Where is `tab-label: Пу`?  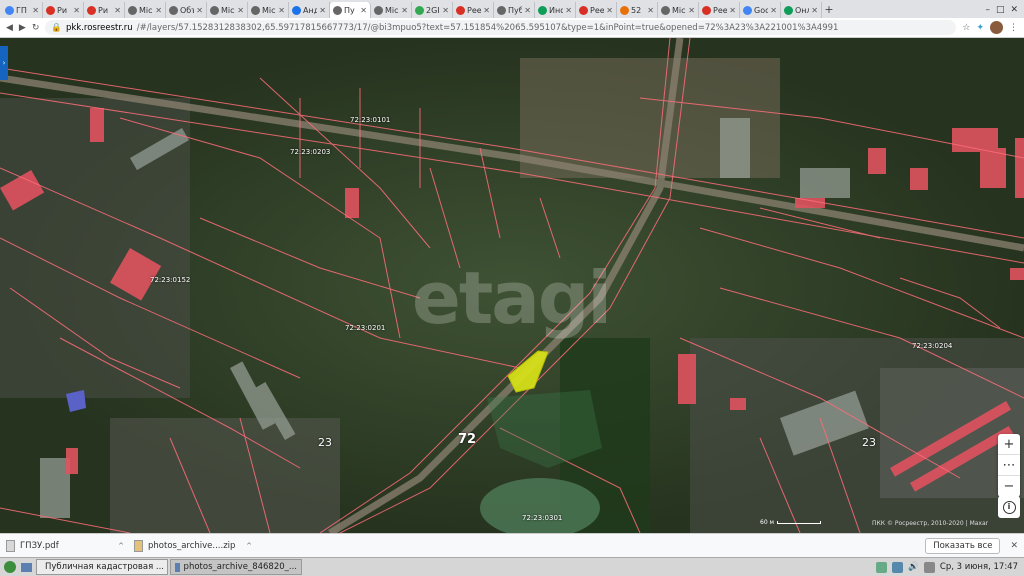
tab-label: Пу is located at coordinates (349, 10).